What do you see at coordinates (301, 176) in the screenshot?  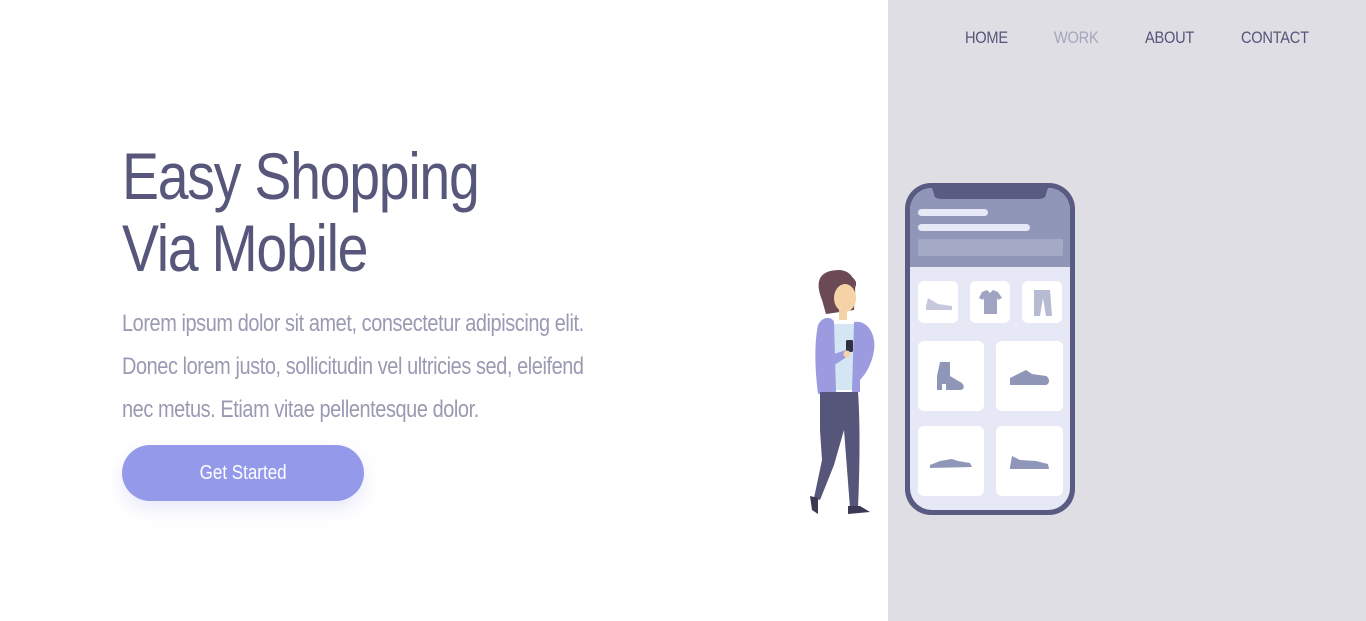 I see `hero-title-line-1: Easy Shopping` at bounding box center [301, 176].